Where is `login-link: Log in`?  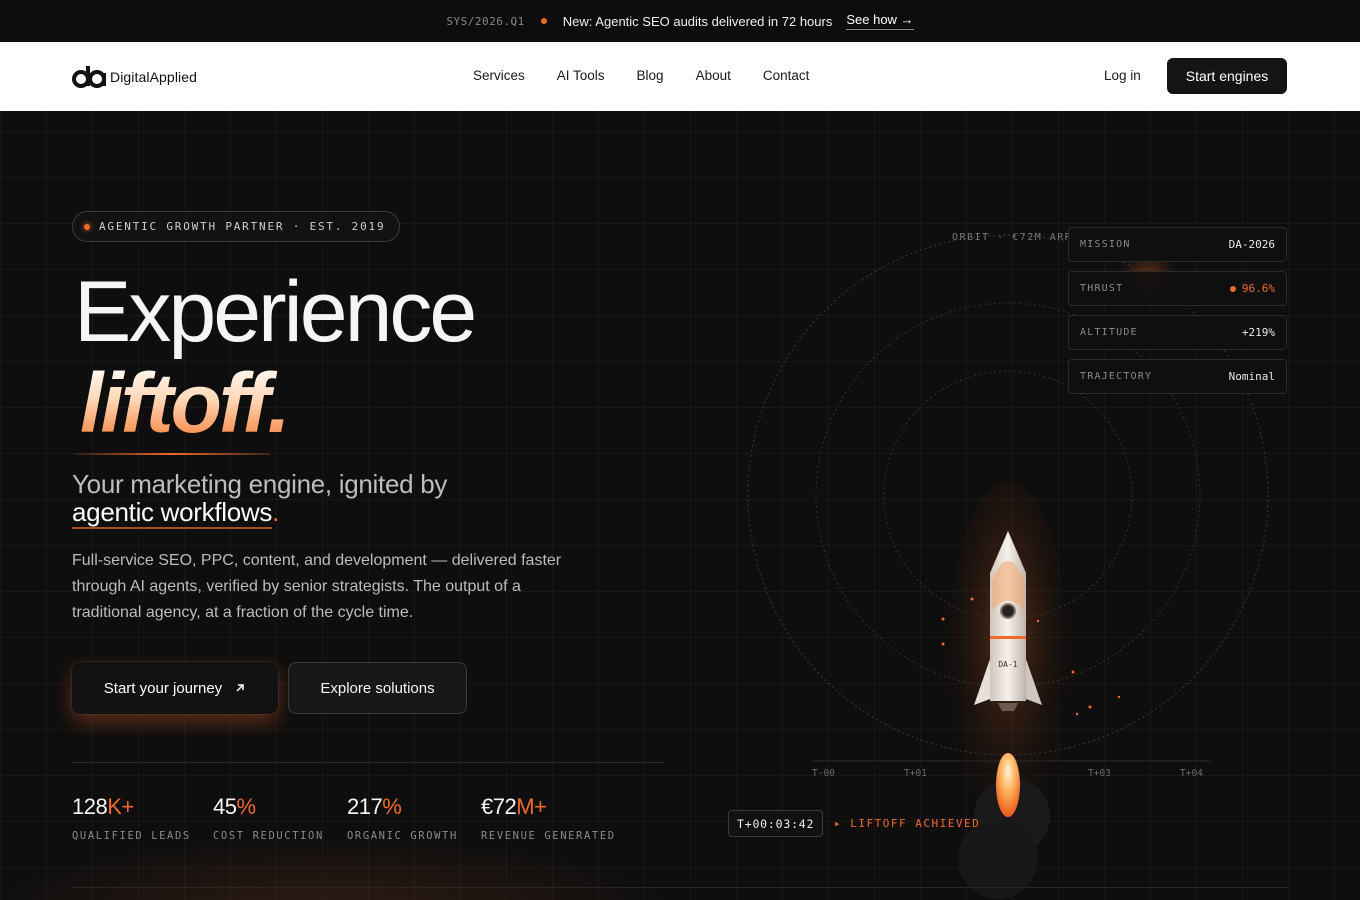 login-link: Log in is located at coordinates (1122, 75).